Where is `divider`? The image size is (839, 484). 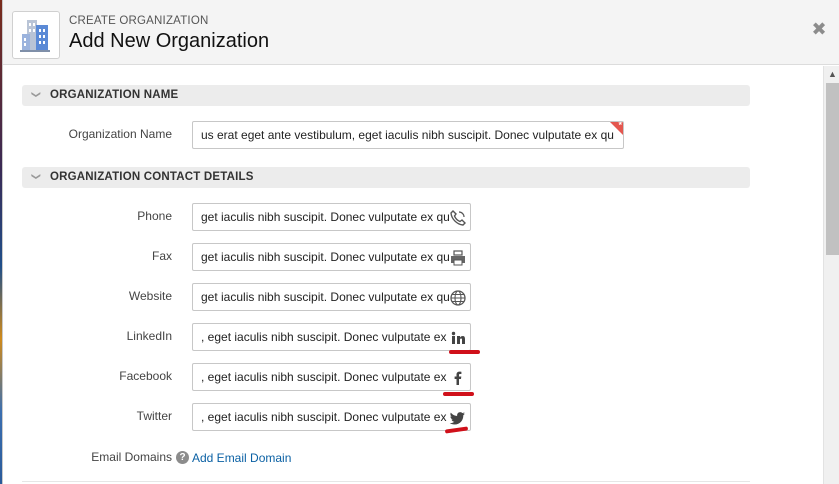 divider is located at coordinates (386, 481).